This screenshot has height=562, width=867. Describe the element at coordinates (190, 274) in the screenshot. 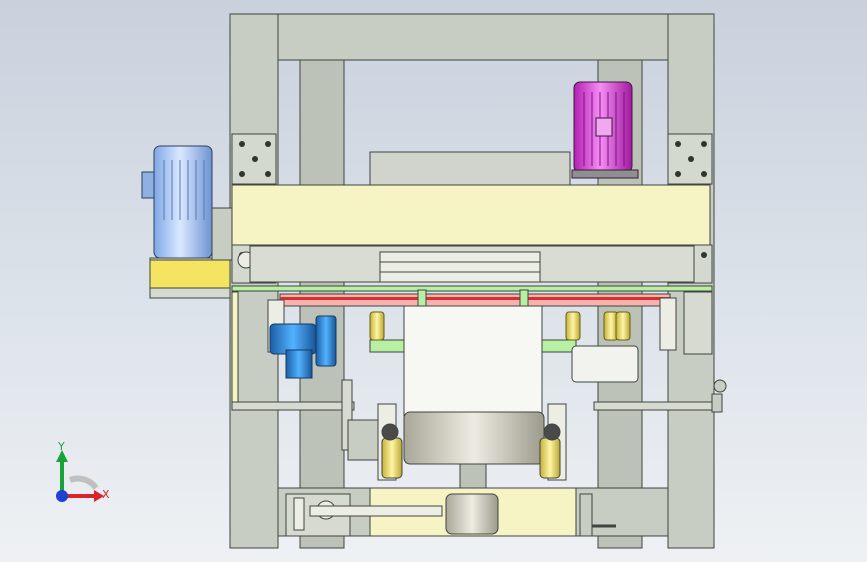

I see `gearbox-yellow` at that location.